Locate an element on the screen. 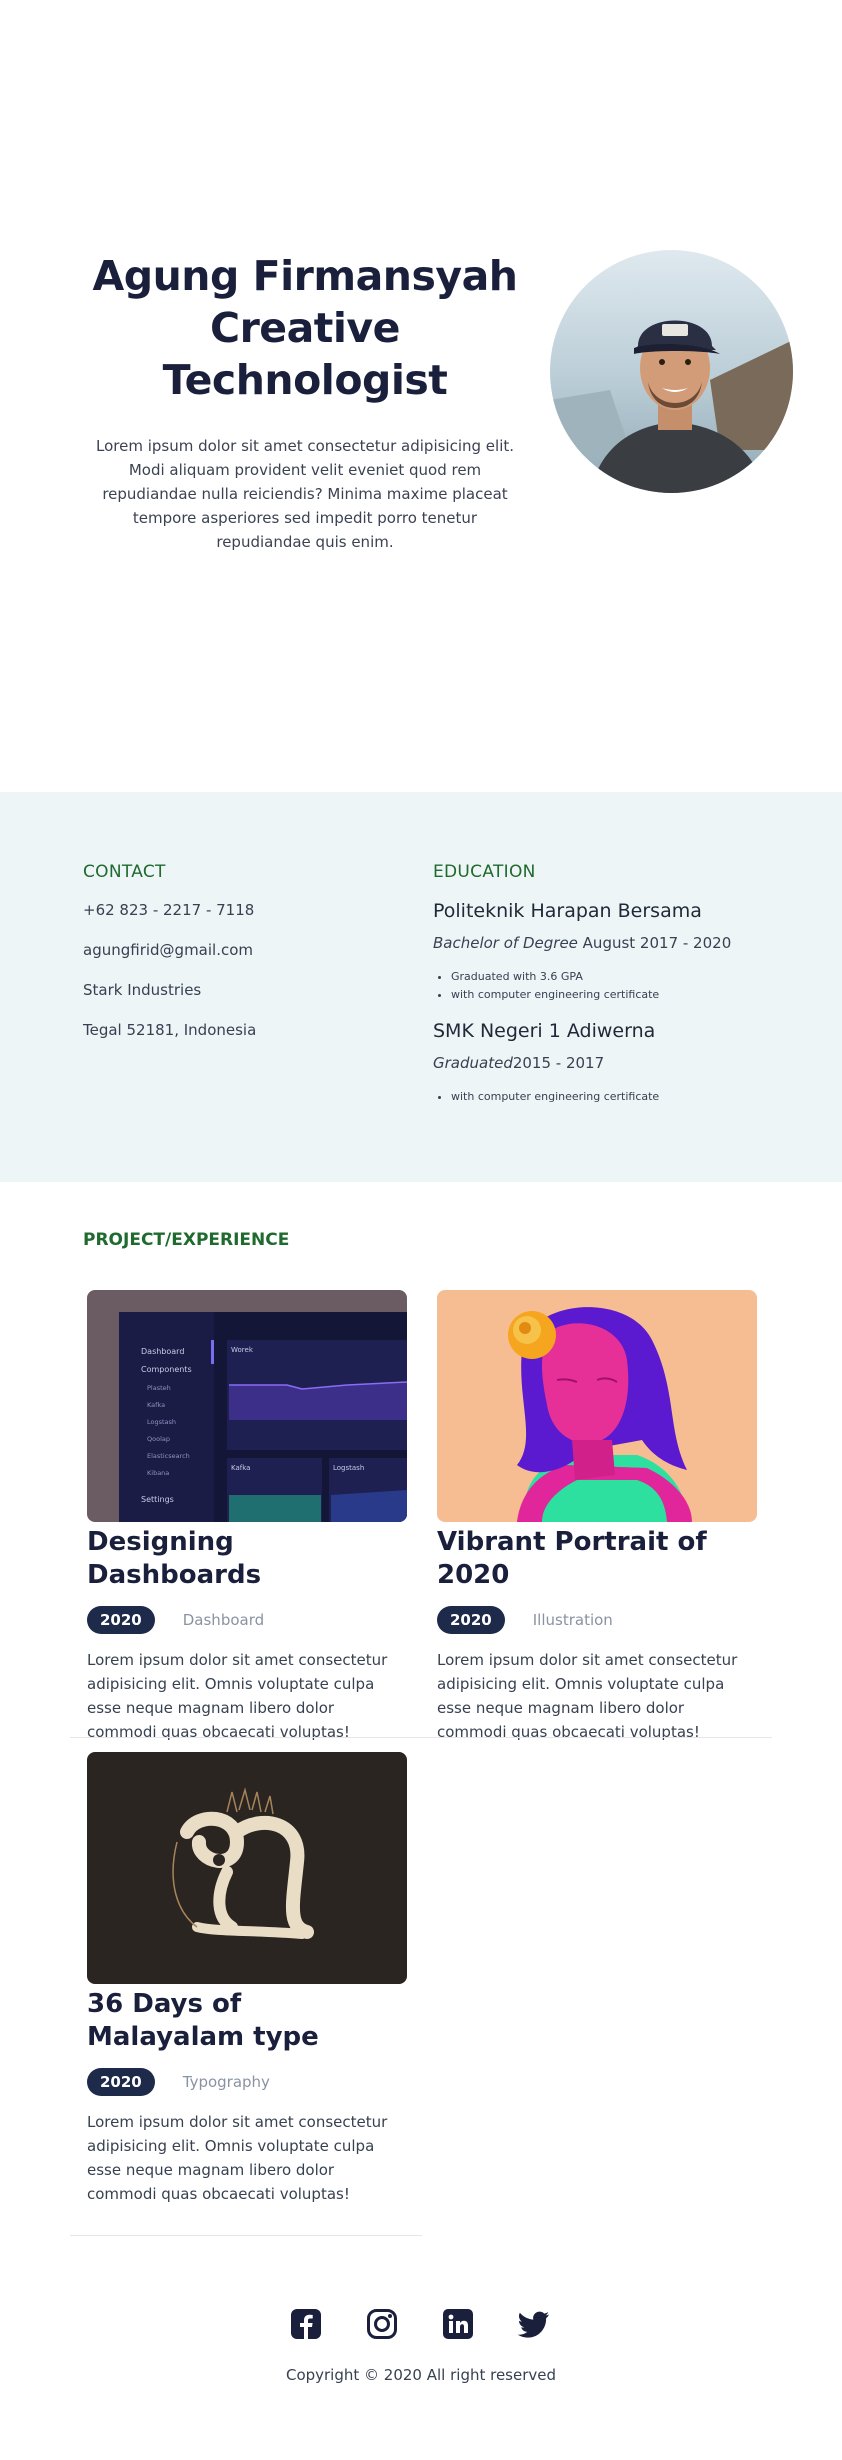 This screenshot has height=2460, width=842. school-name: Politeknik Harapan Bersama is located at coordinates (567, 911).